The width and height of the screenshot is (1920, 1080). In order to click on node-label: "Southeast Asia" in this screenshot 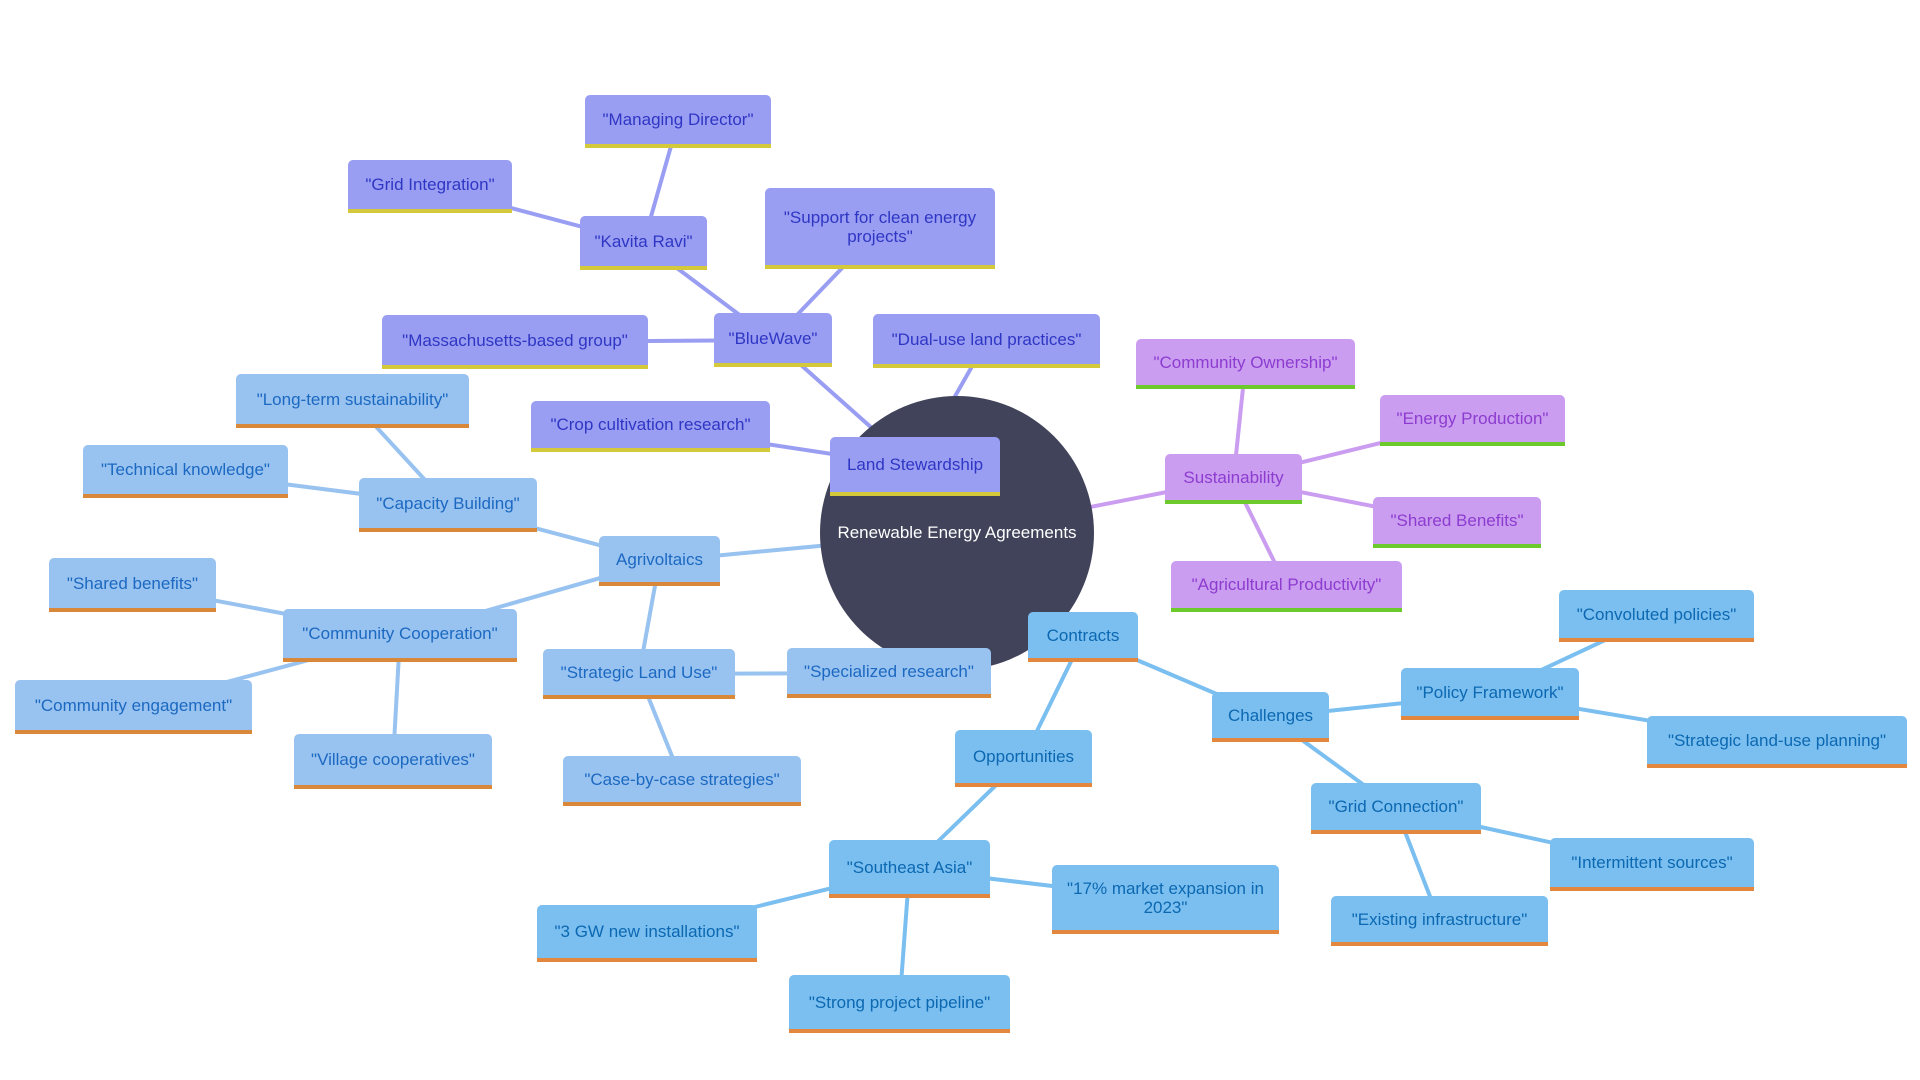, I will do `click(909, 867)`.